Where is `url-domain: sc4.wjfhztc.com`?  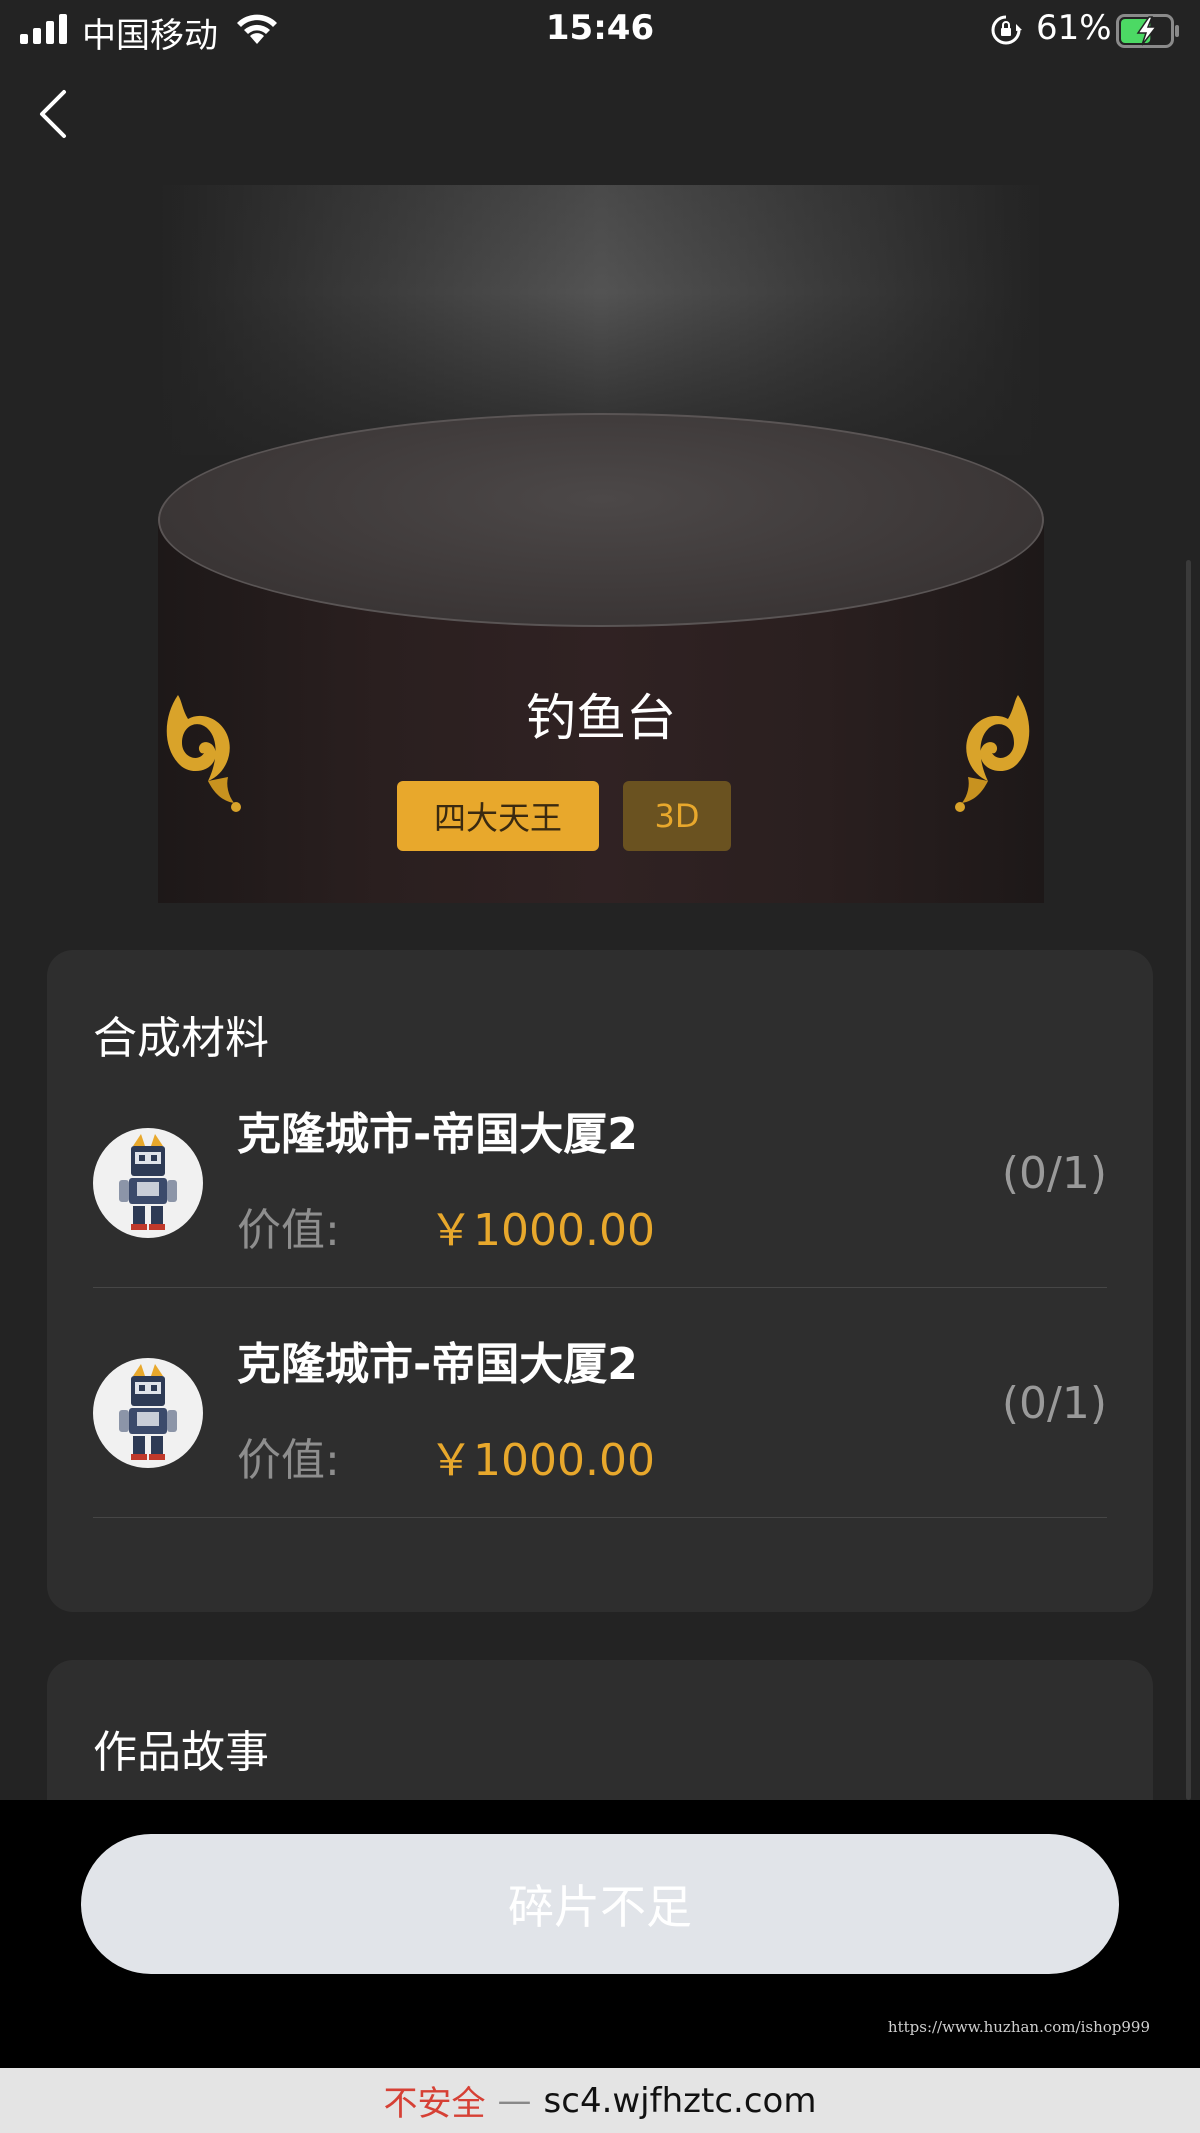 url-domain: sc4.wjfhztc.com is located at coordinates (680, 2100).